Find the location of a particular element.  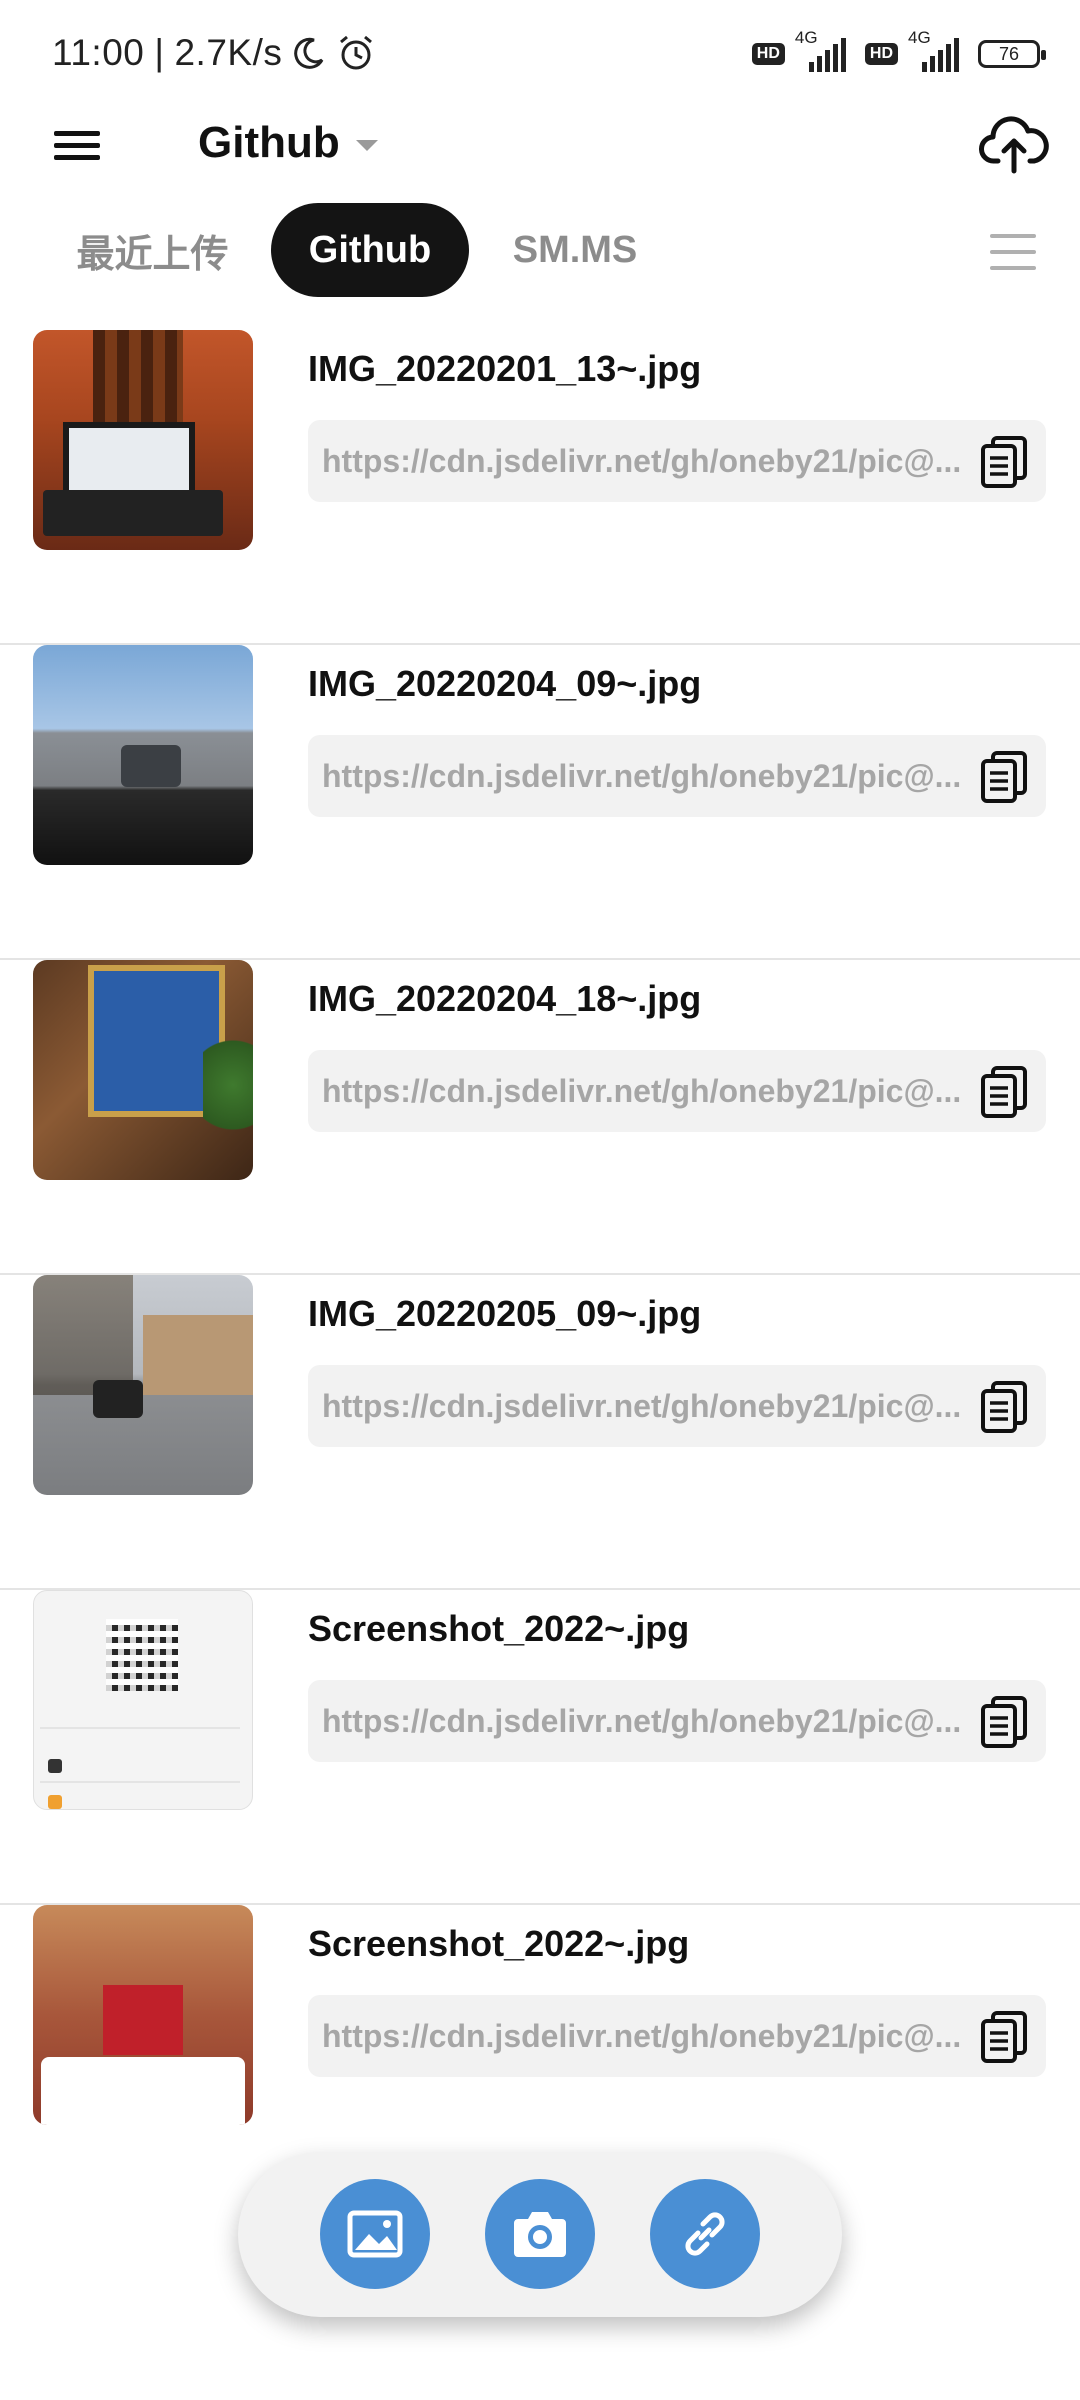

action-bar is located at coordinates (540, 2234).